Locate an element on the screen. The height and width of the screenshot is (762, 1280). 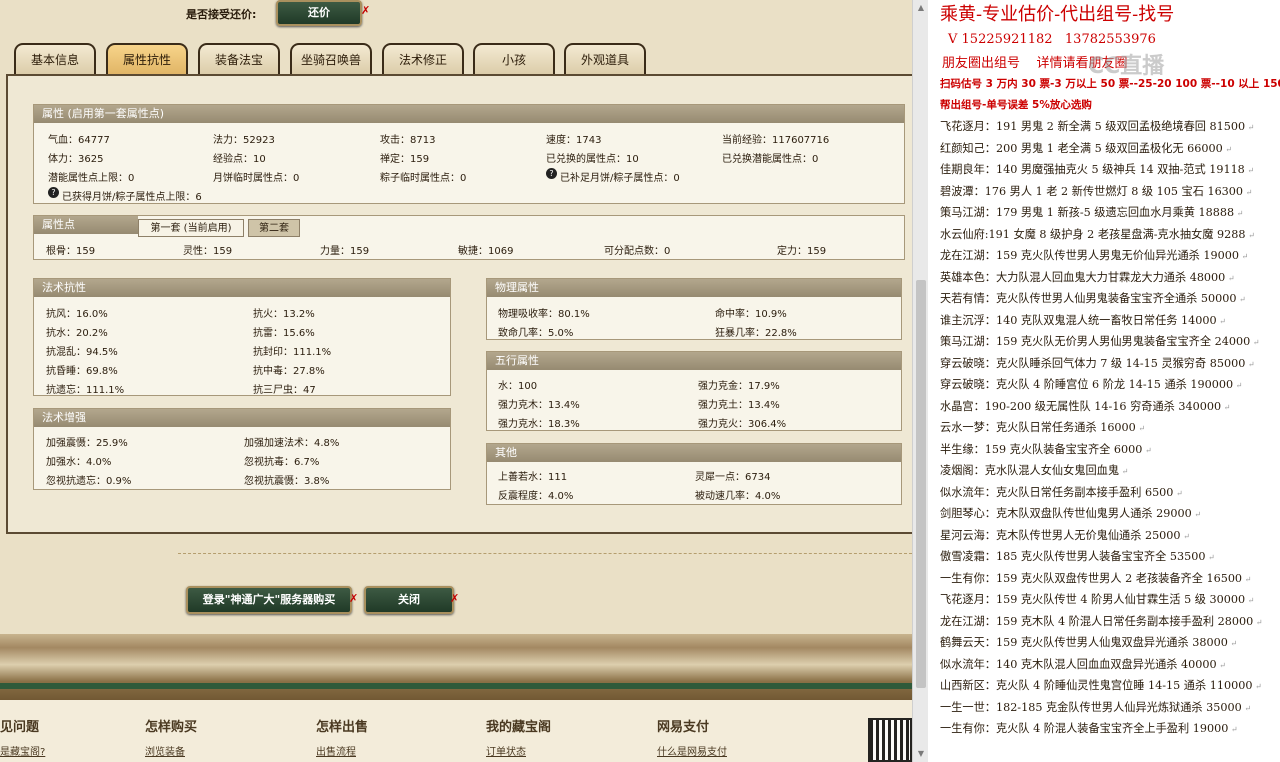
tab-children: 小孩 is located at coordinates (514, 59).